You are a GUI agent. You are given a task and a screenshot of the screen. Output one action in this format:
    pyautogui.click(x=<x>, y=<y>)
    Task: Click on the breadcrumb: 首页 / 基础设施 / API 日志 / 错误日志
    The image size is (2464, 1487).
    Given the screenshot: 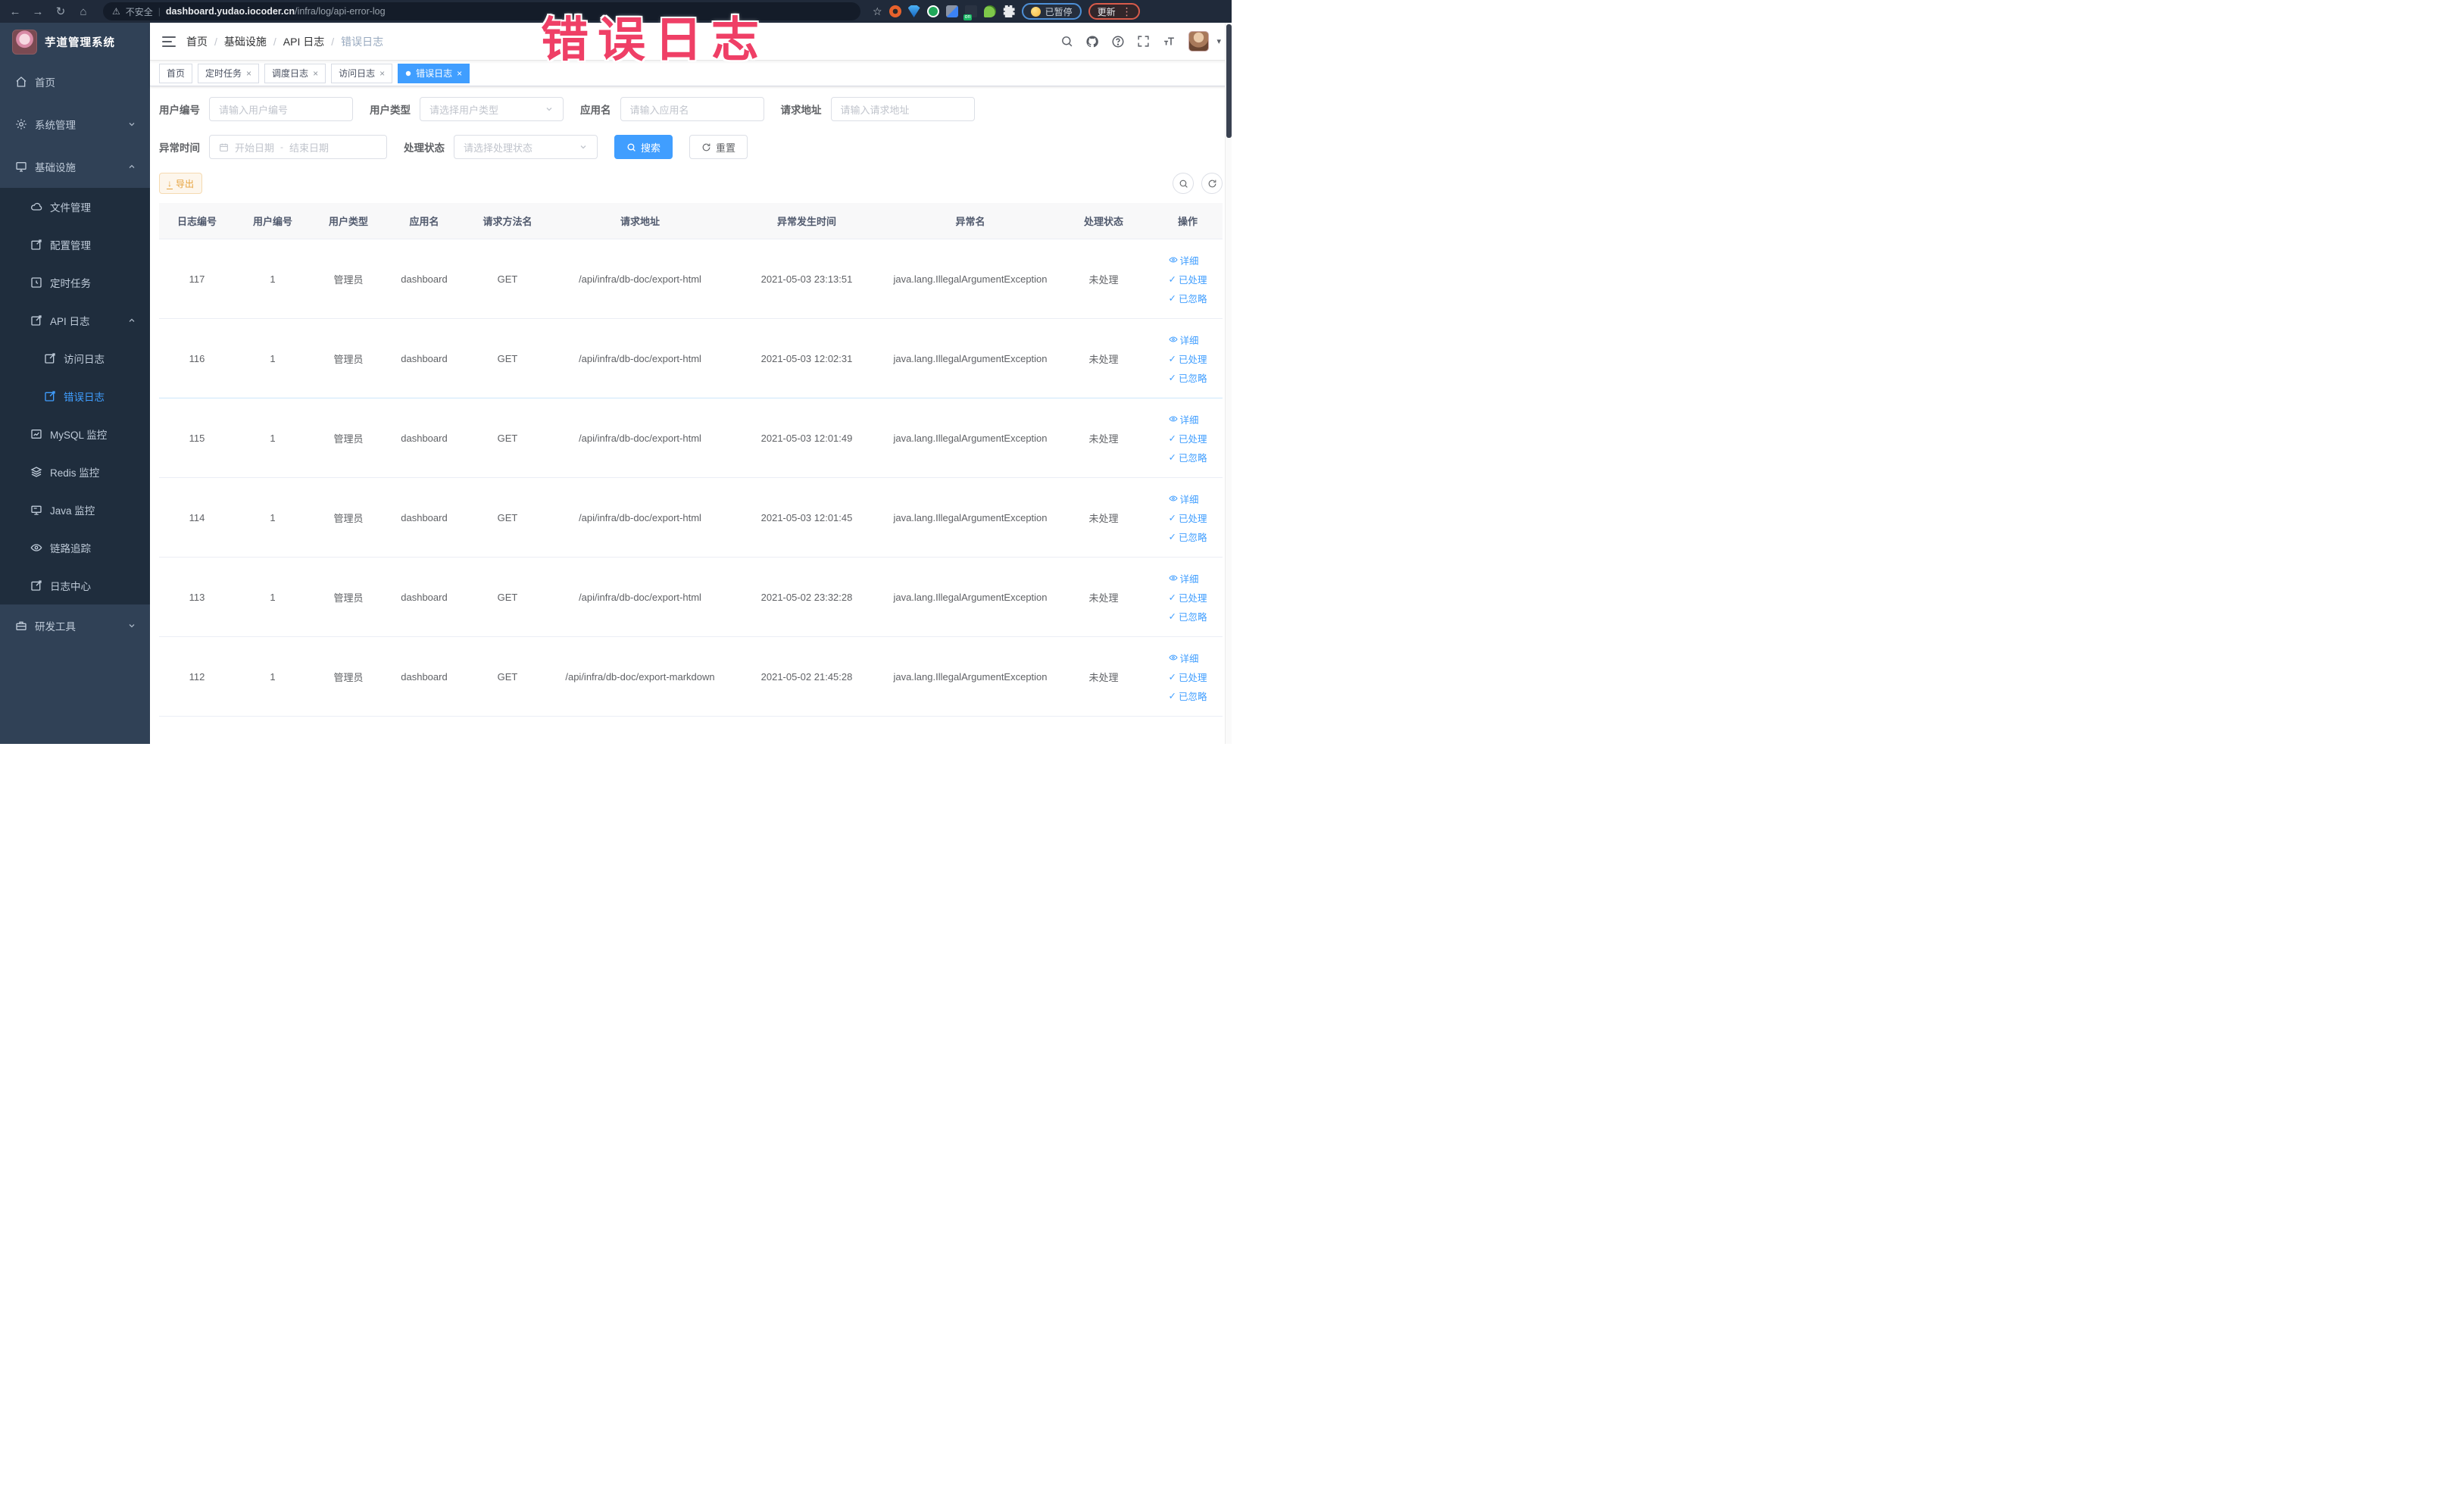 What is the action you would take?
    pyautogui.click(x=284, y=41)
    